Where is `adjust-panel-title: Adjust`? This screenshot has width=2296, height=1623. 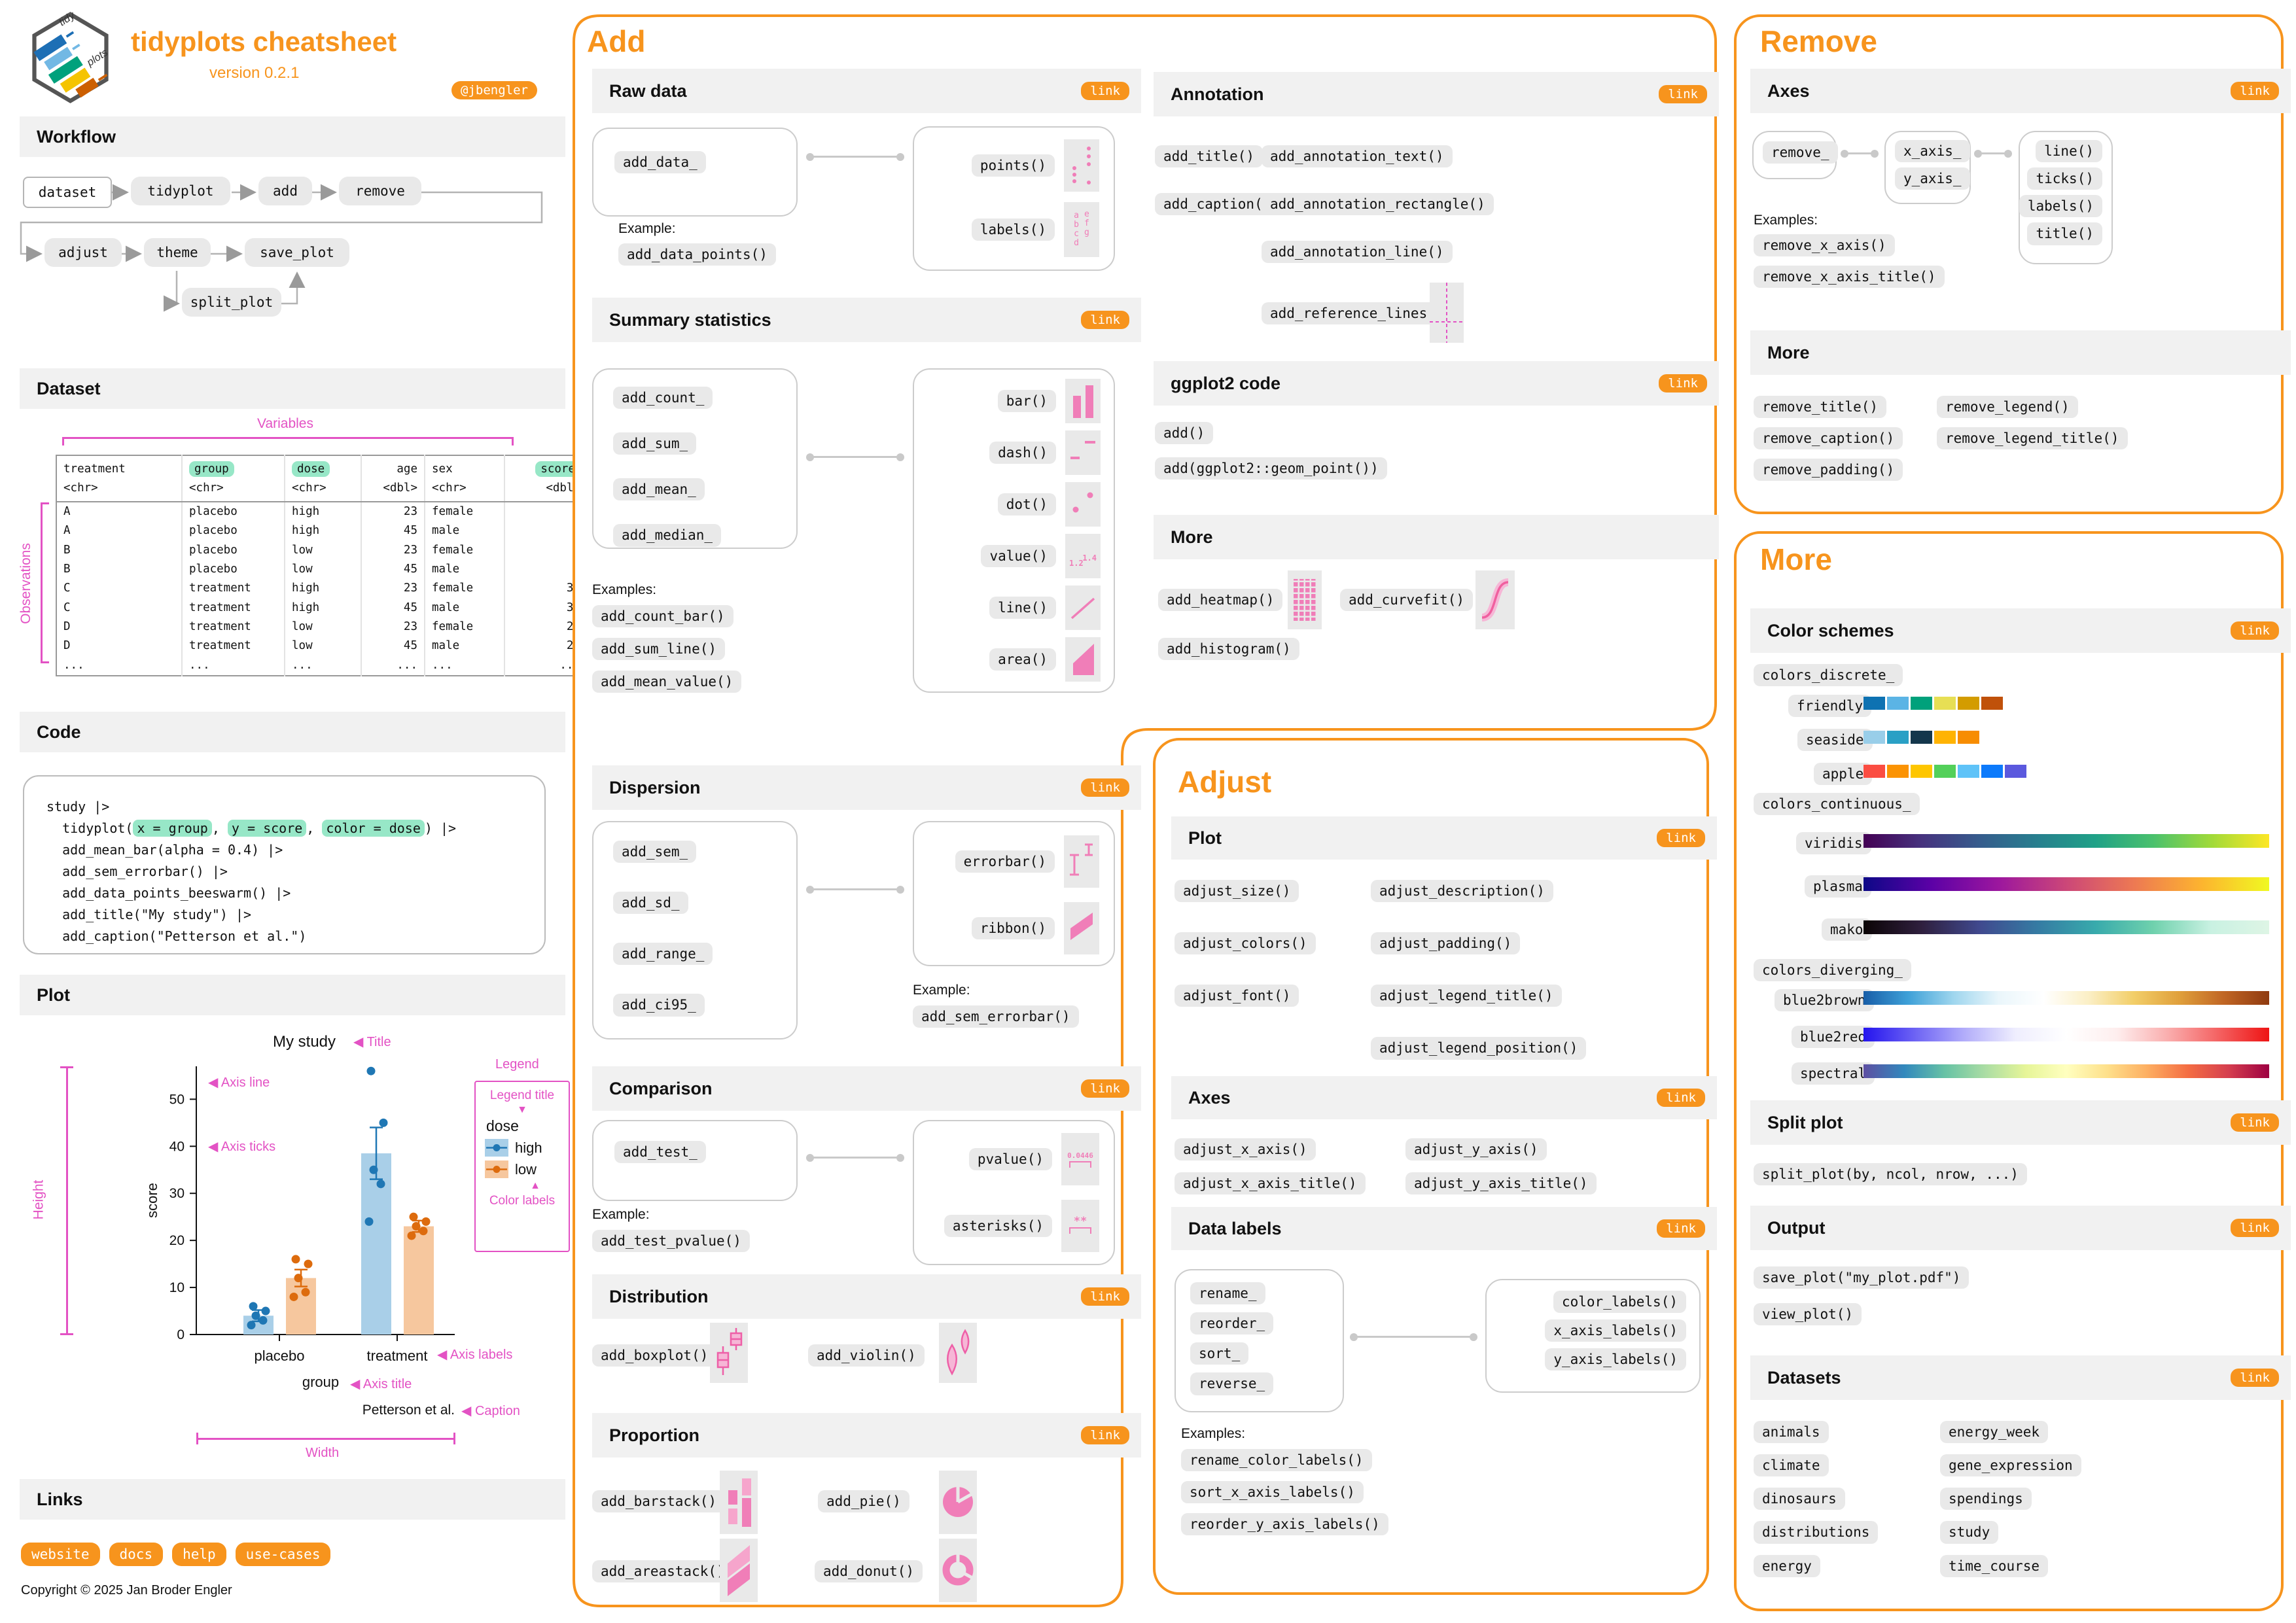 adjust-panel-title: Adjust is located at coordinates (1225, 782).